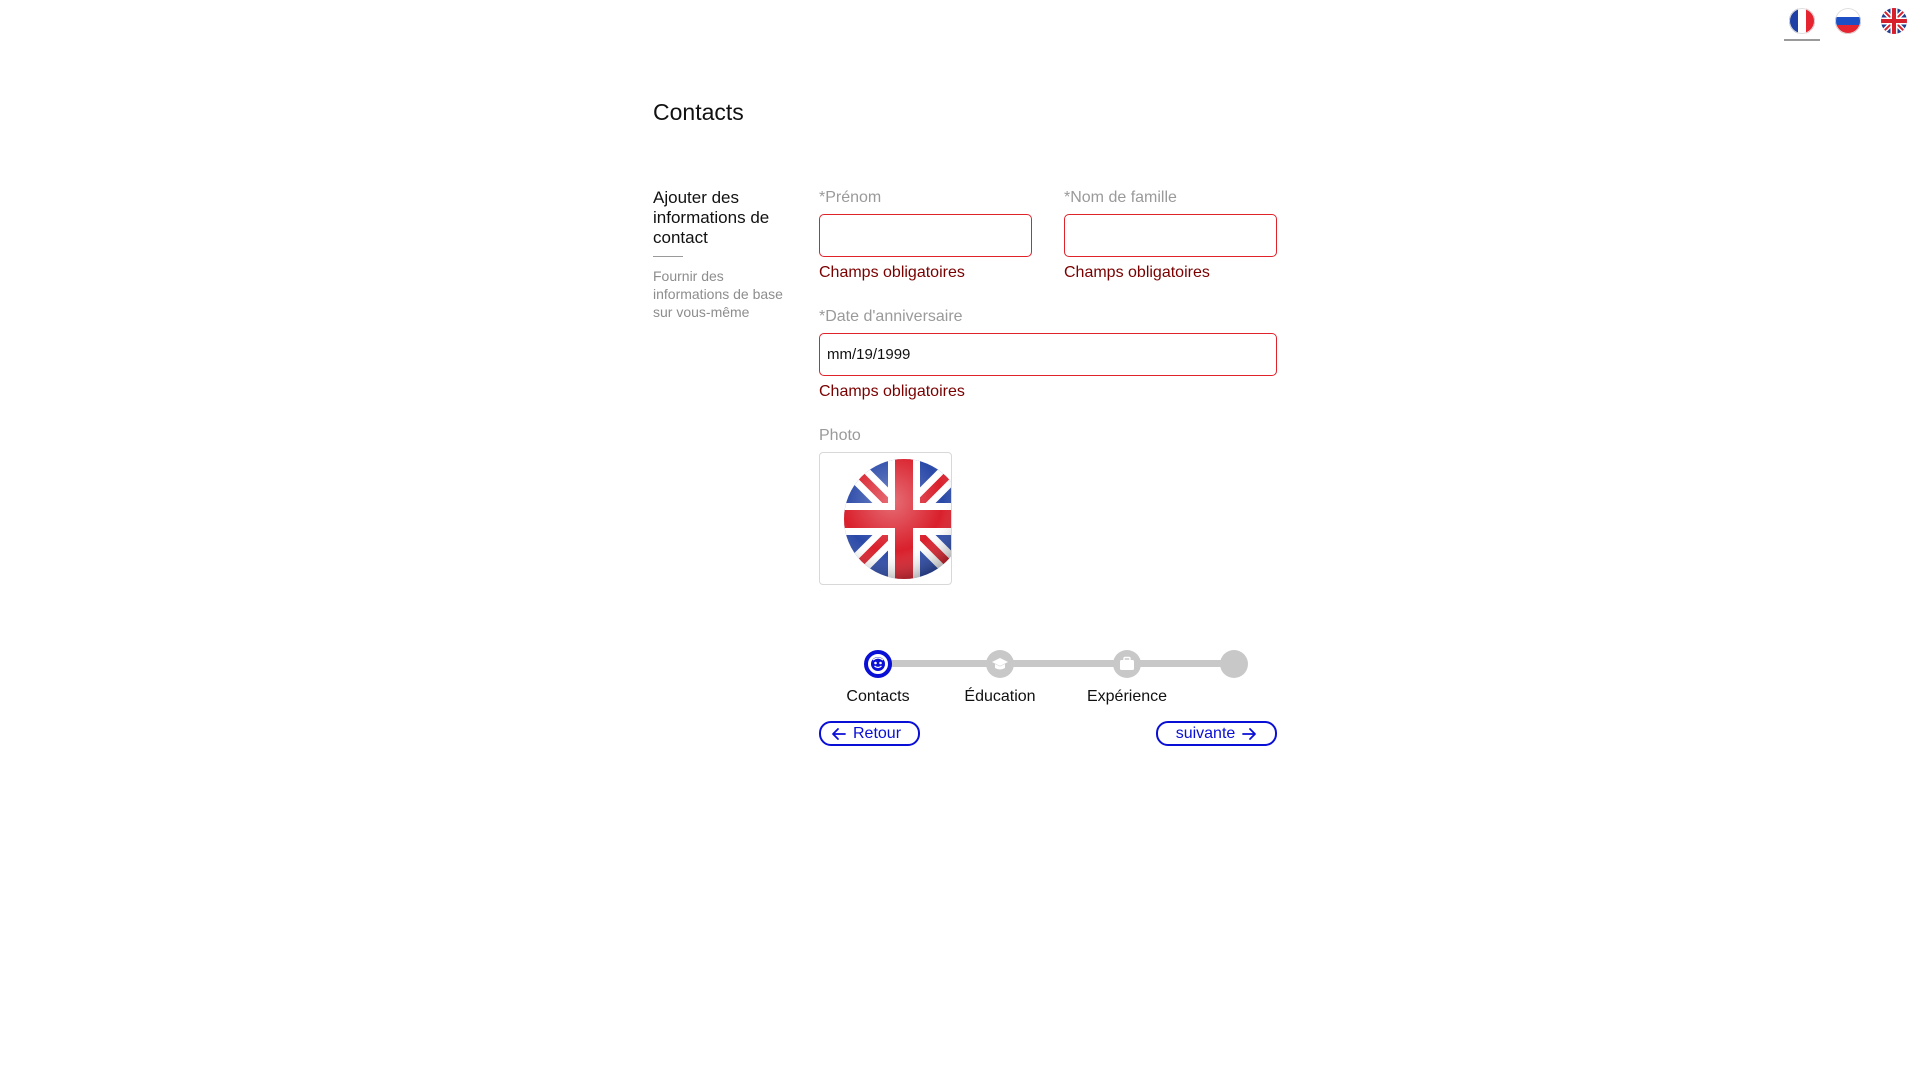 This screenshot has height=1080, width=1920. What do you see at coordinates (840, 435) in the screenshot?
I see `photo-label: Photo` at bounding box center [840, 435].